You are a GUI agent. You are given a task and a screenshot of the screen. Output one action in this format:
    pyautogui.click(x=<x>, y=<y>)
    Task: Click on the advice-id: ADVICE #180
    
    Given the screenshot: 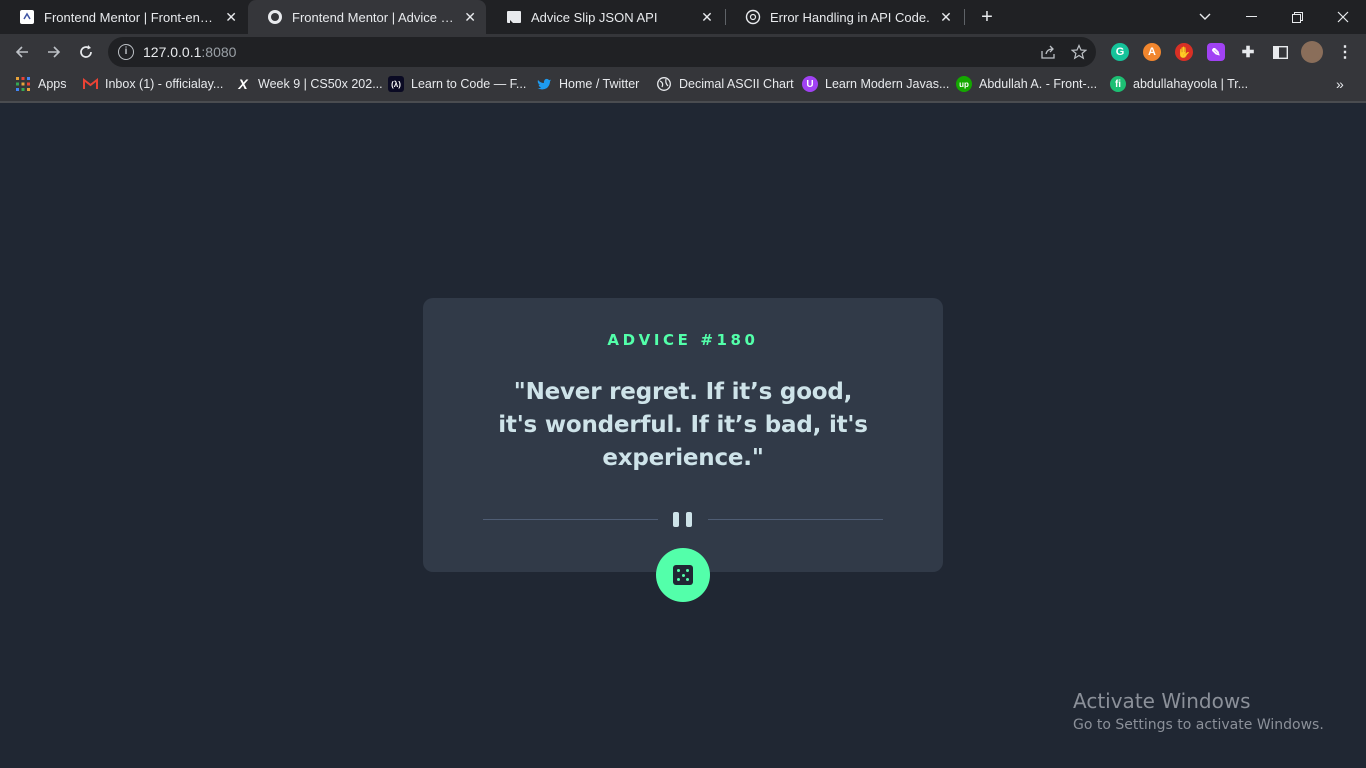 What is the action you would take?
    pyautogui.click(x=683, y=340)
    